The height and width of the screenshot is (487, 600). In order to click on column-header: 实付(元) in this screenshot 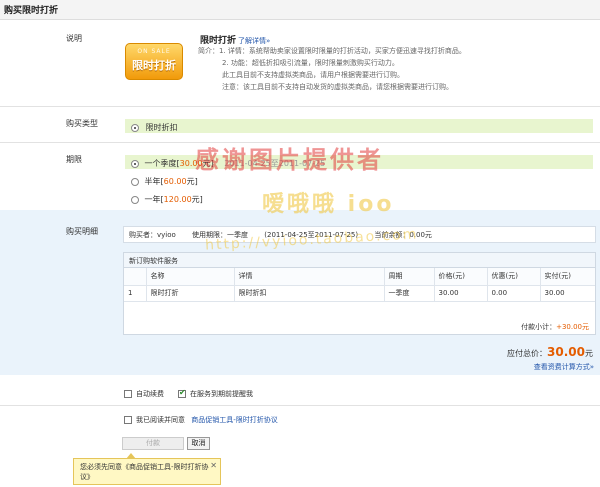, I will do `click(567, 277)`.